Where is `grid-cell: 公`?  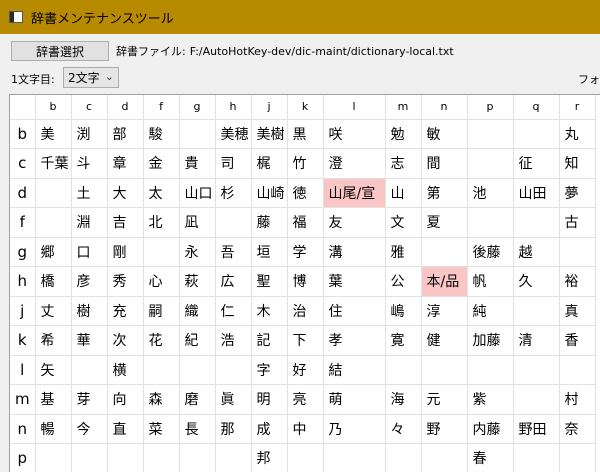 grid-cell: 公 is located at coordinates (403, 281).